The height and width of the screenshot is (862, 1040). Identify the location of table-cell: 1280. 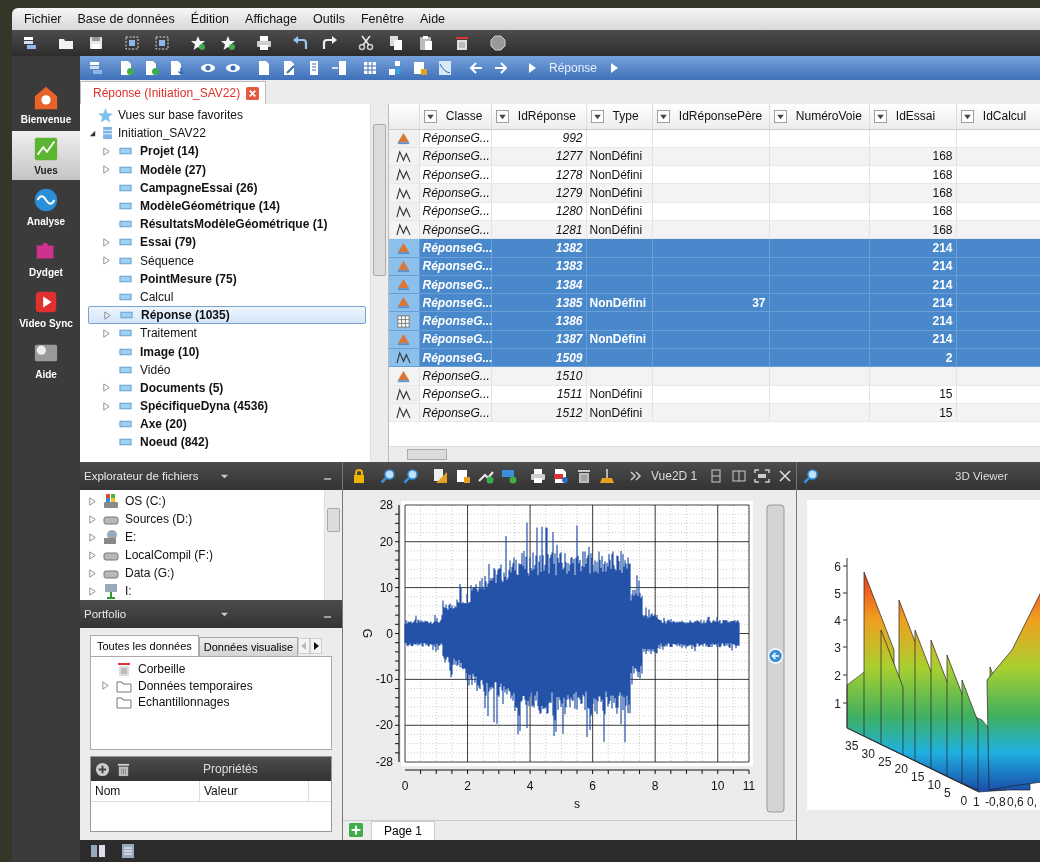
(538, 211).